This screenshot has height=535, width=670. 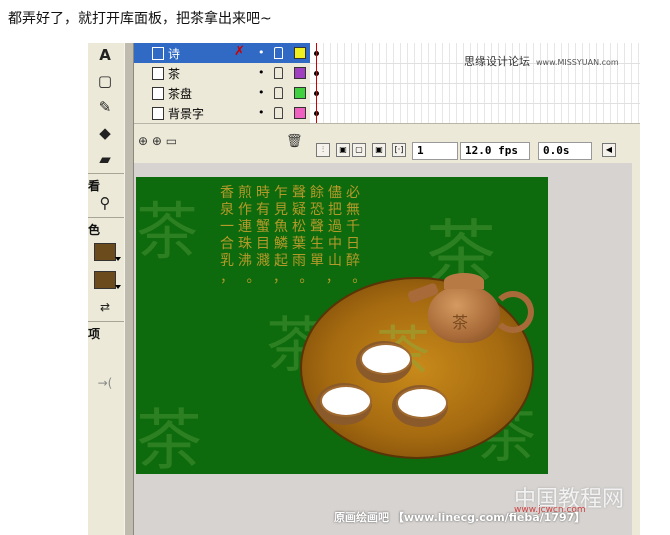 I want to click on eraser-tool-icon: ▰, so click(x=105, y=159).